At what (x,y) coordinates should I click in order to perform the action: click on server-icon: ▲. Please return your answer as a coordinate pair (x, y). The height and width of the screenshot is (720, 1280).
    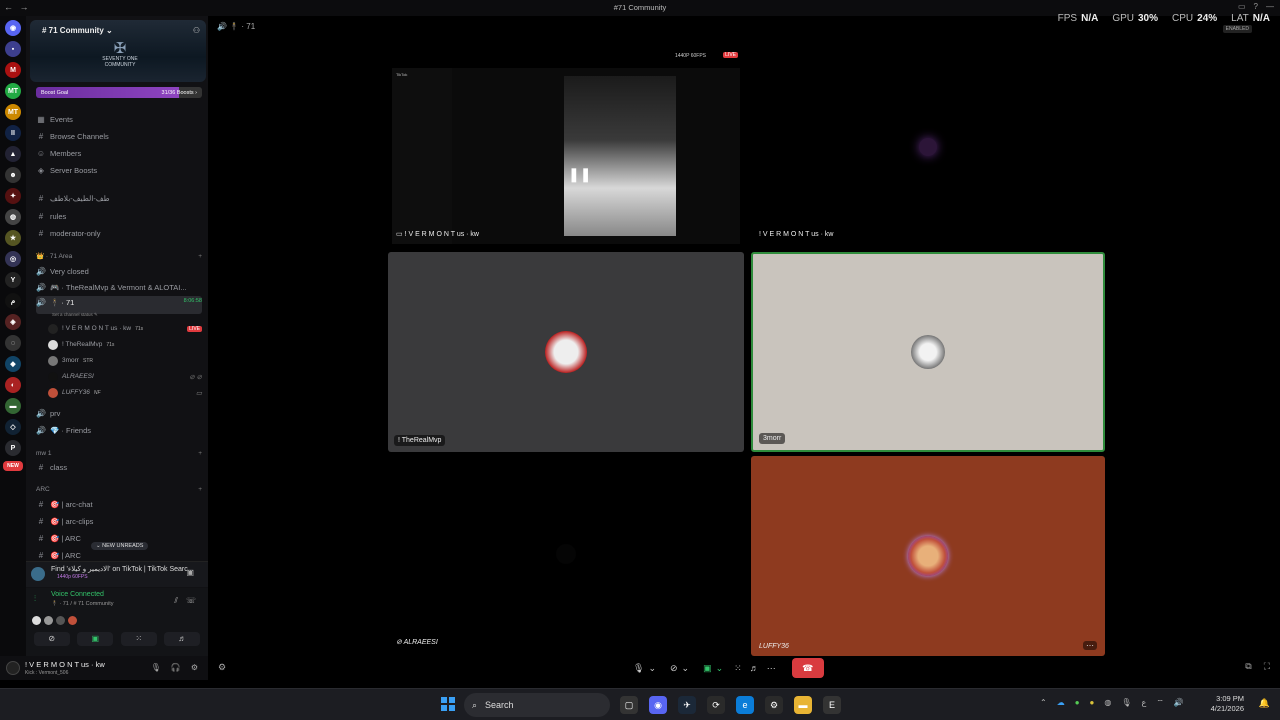
    Looking at the image, I should click on (13, 154).